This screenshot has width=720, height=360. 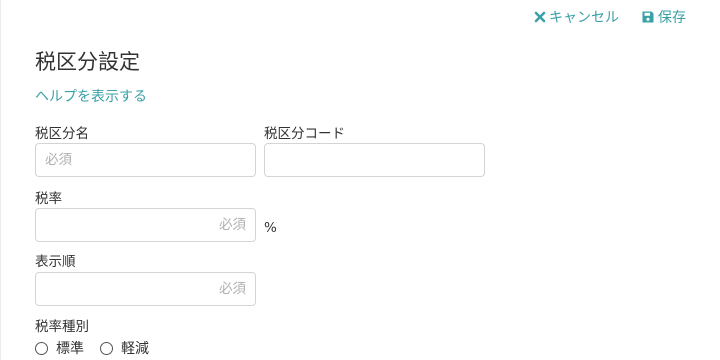 I want to click on help-link: ヘルプを表示する, so click(x=91, y=96).